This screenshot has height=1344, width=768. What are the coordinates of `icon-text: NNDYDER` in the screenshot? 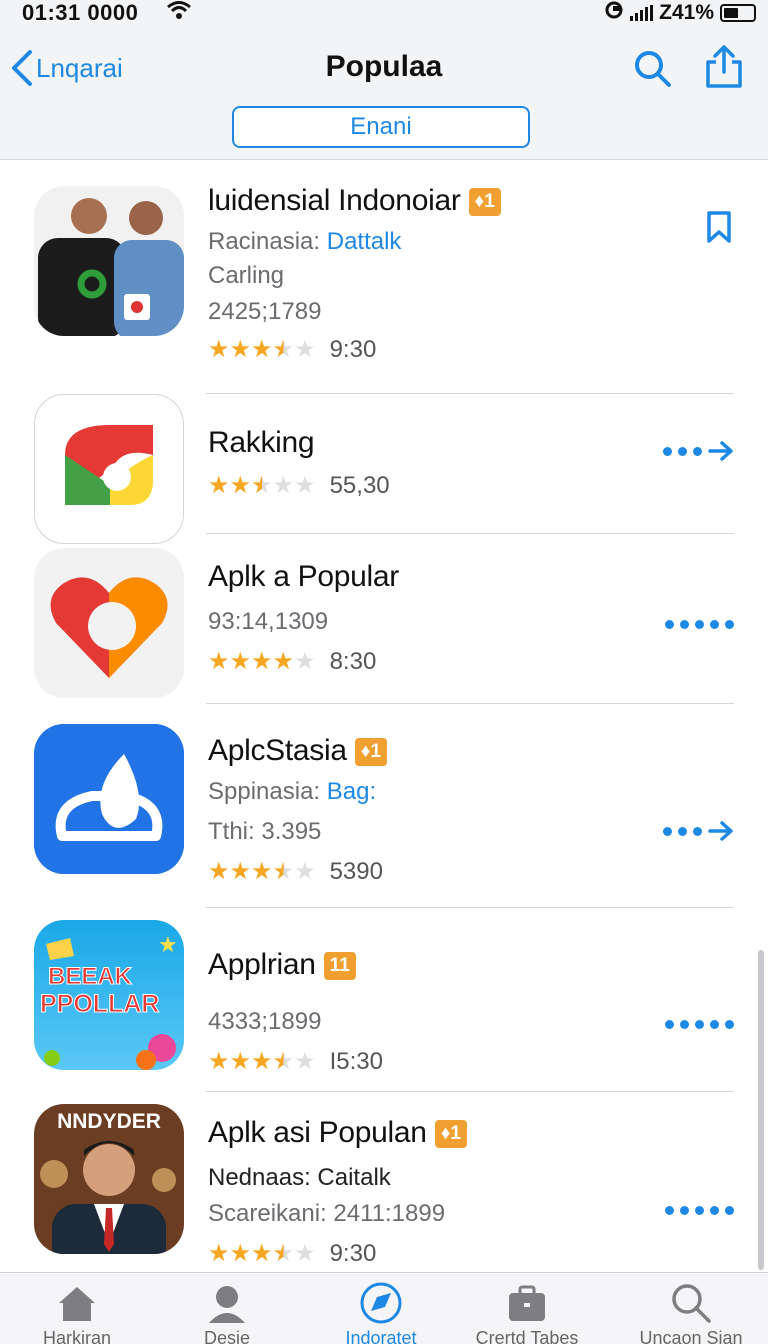 It's located at (109, 1121).